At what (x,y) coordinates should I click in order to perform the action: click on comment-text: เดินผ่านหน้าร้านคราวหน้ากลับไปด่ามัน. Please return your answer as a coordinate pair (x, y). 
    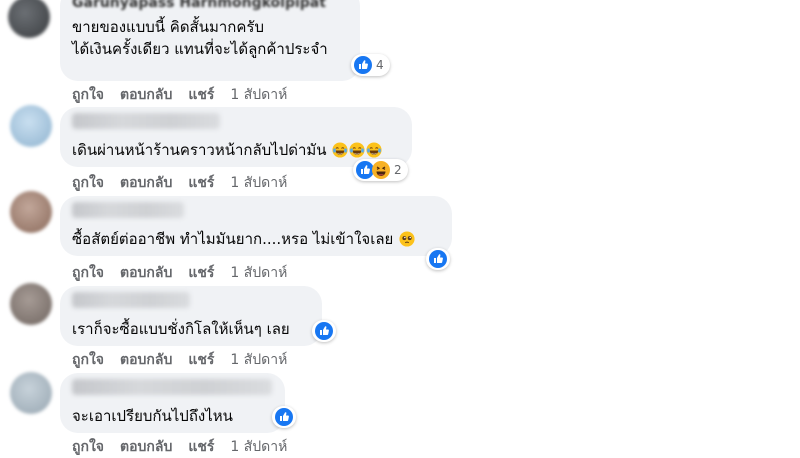
    Looking at the image, I should click on (236, 150).